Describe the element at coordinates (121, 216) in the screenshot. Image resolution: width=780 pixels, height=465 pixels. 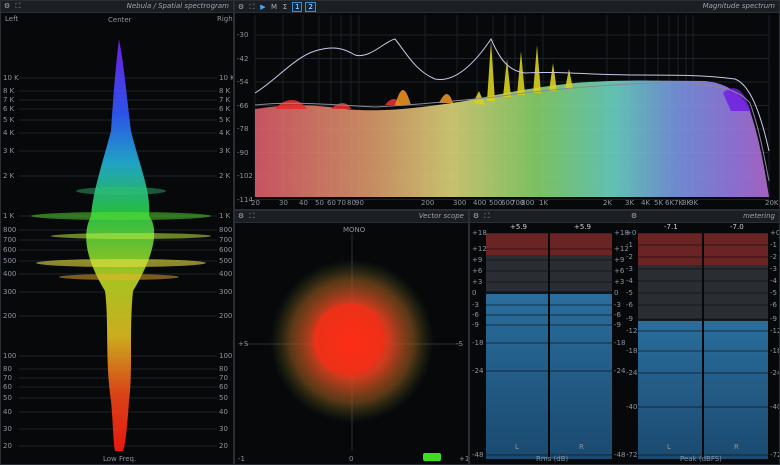
I see `band-1k` at that location.